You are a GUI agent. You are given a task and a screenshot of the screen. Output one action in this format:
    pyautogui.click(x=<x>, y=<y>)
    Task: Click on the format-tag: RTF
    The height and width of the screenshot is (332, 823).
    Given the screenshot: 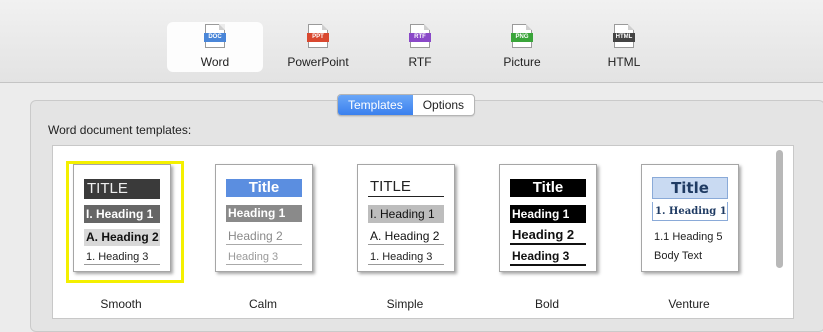 What is the action you would take?
    pyautogui.click(x=420, y=37)
    